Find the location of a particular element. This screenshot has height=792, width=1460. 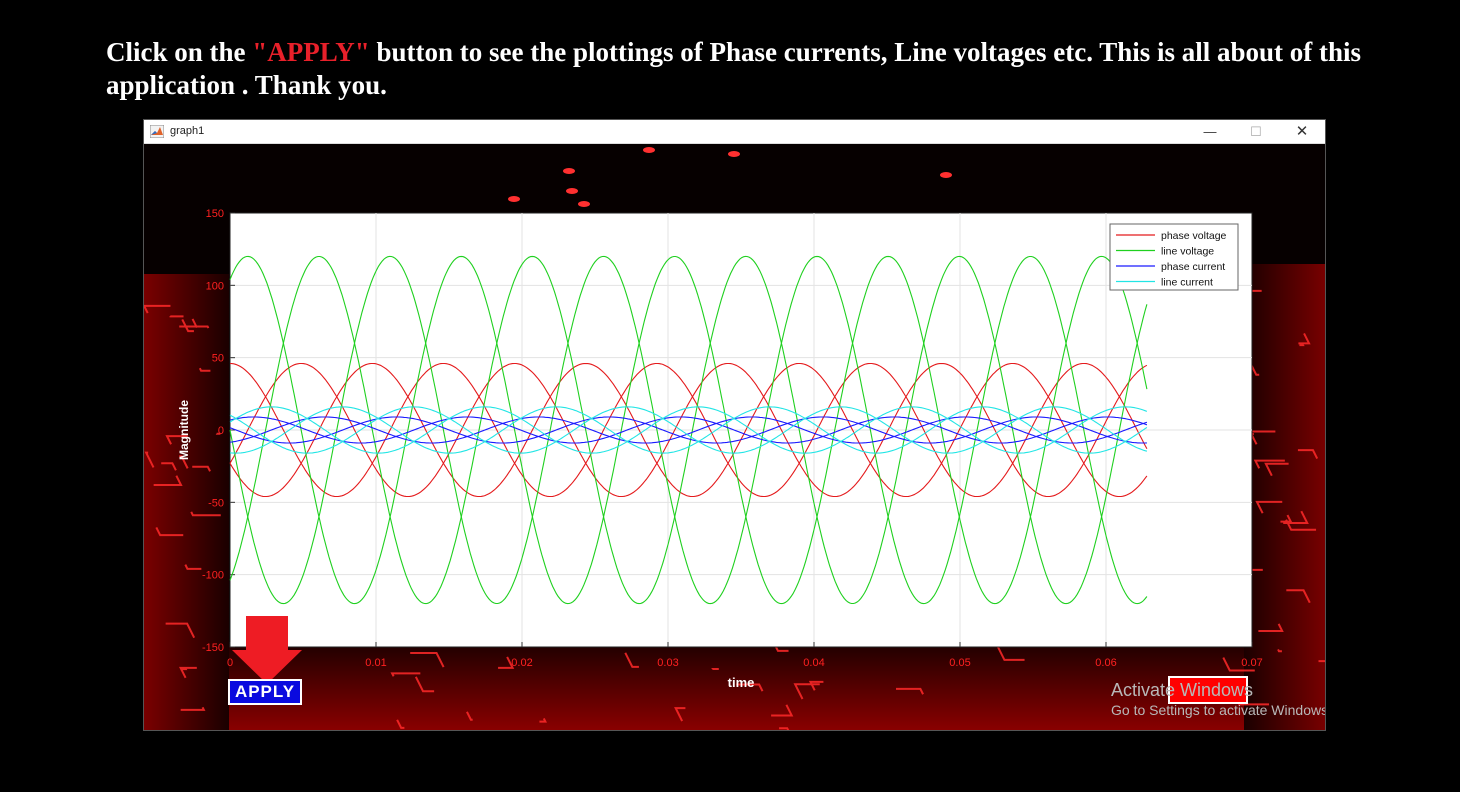

y-axis-label: Magnitude is located at coordinates (184, 430).